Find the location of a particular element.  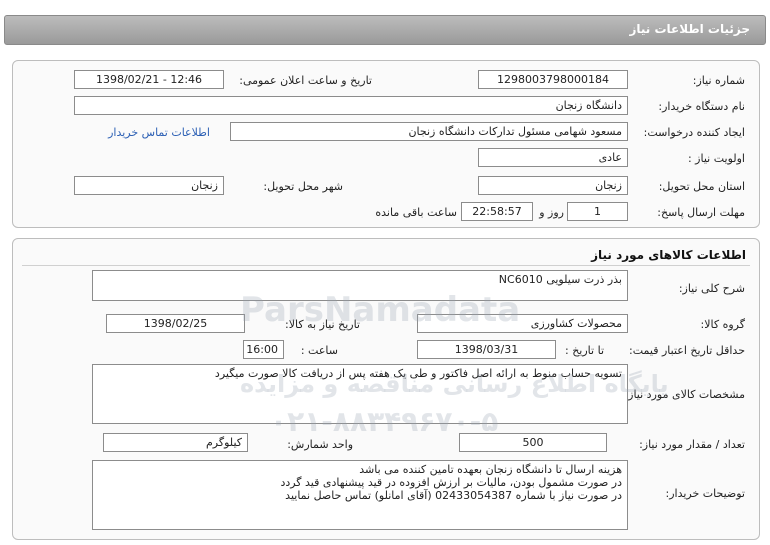

priority-field: عادی is located at coordinates (553, 157).